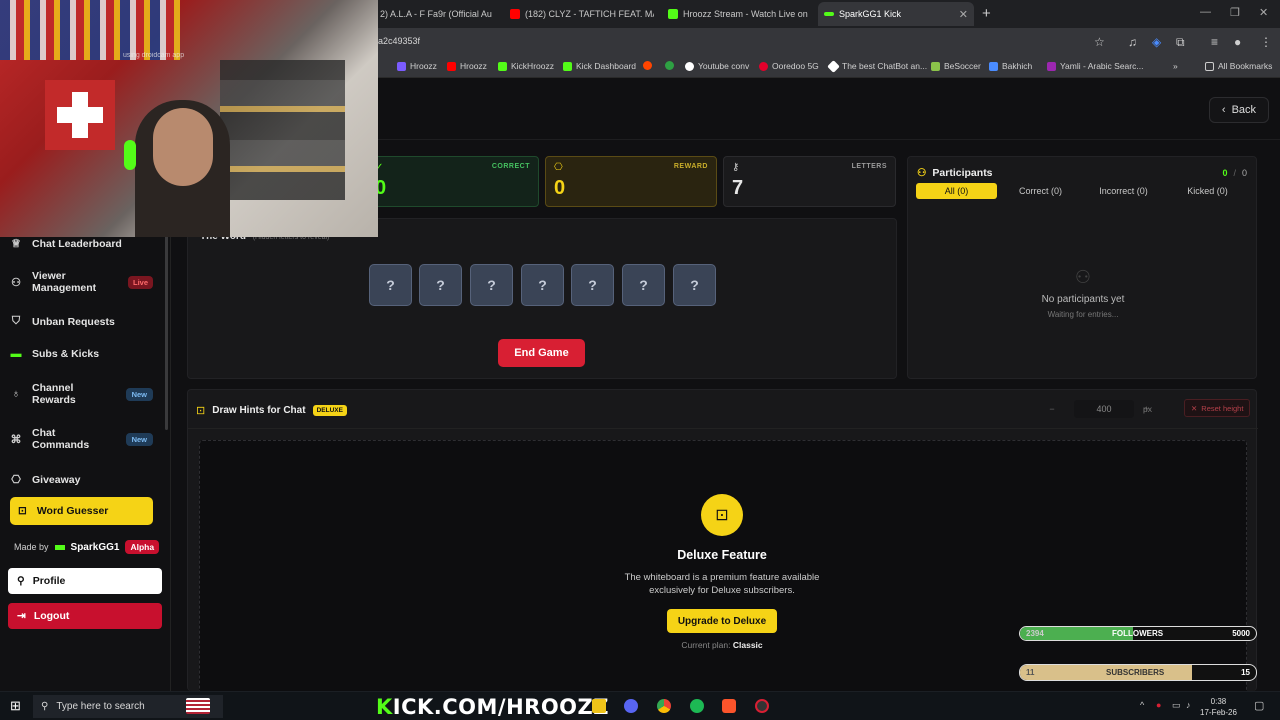 This screenshot has width=1280, height=720. Describe the element at coordinates (85, 581) in the screenshot. I see `profile-button: ⚲ Profile` at that location.